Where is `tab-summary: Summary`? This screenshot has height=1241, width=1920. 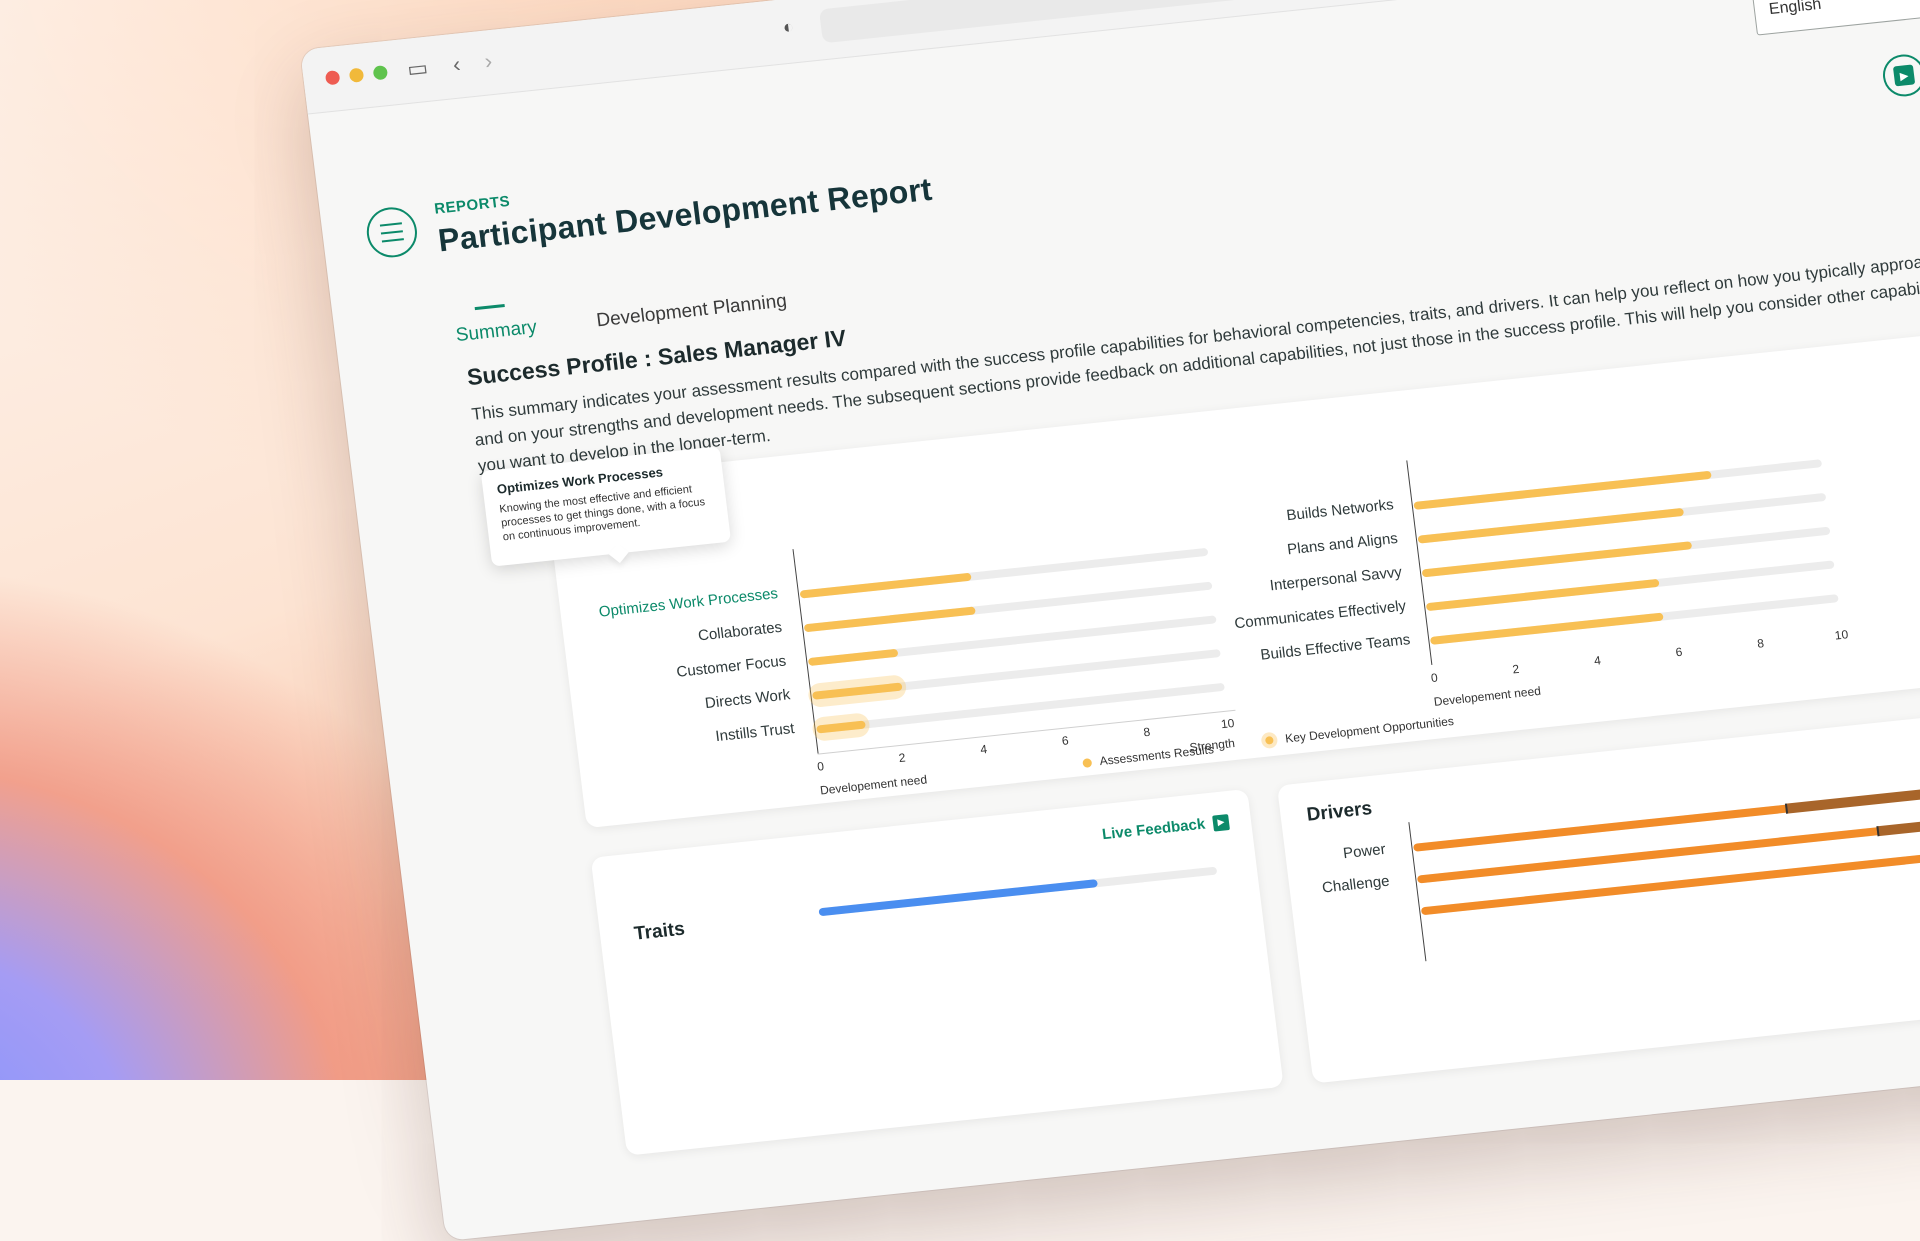
tab-summary: Summary is located at coordinates (495, 324).